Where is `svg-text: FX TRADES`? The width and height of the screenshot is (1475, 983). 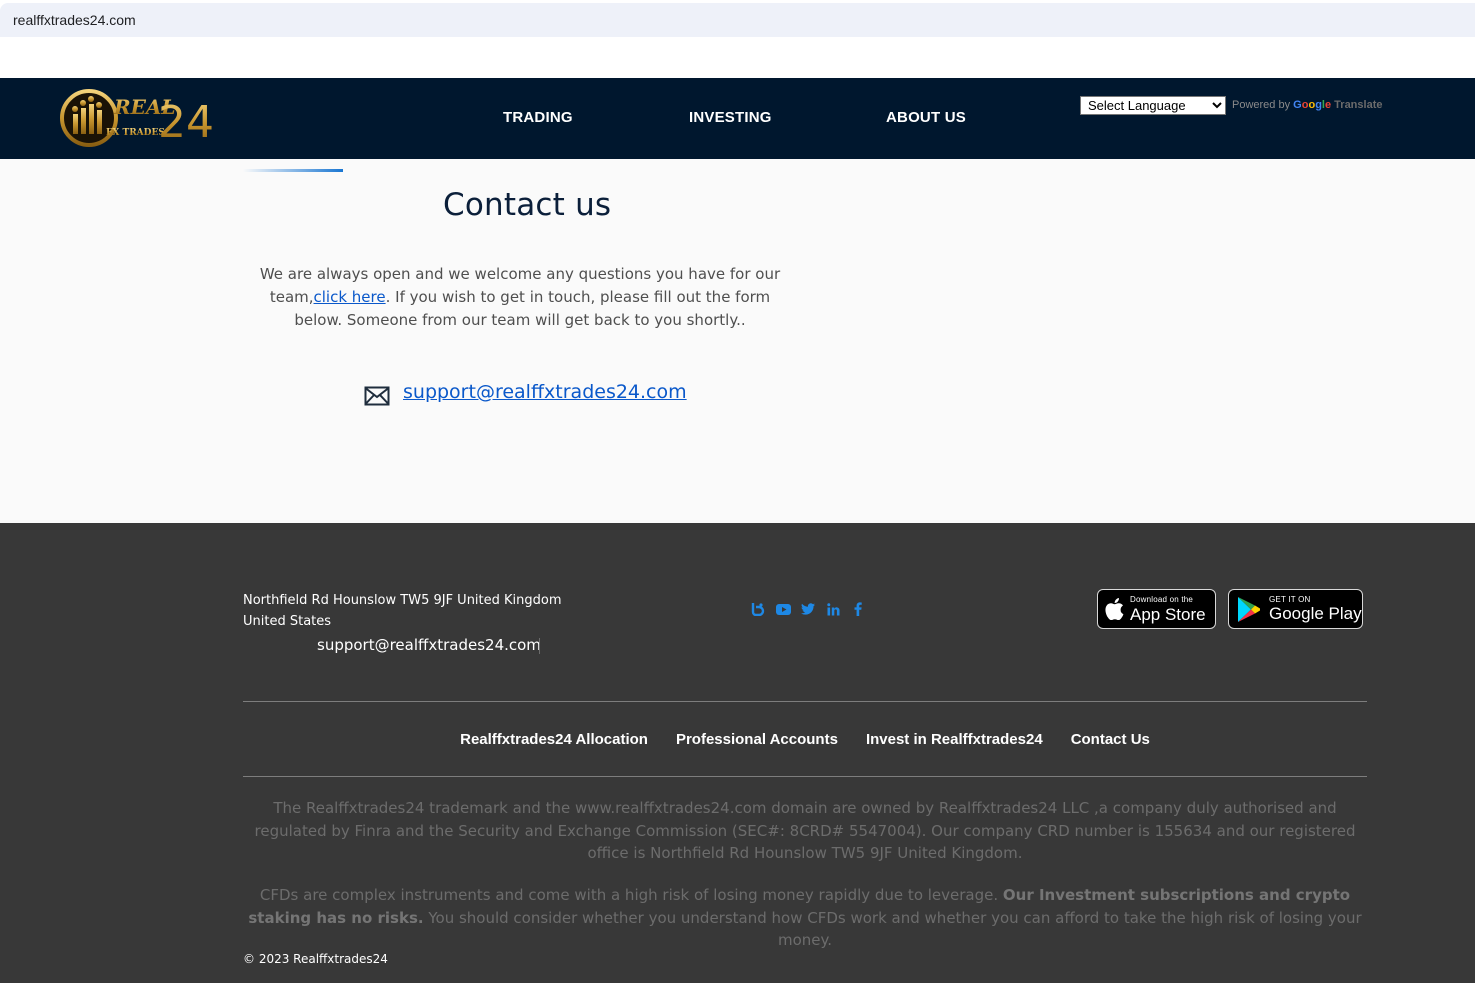
svg-text: FX TRADES is located at coordinates (135, 133).